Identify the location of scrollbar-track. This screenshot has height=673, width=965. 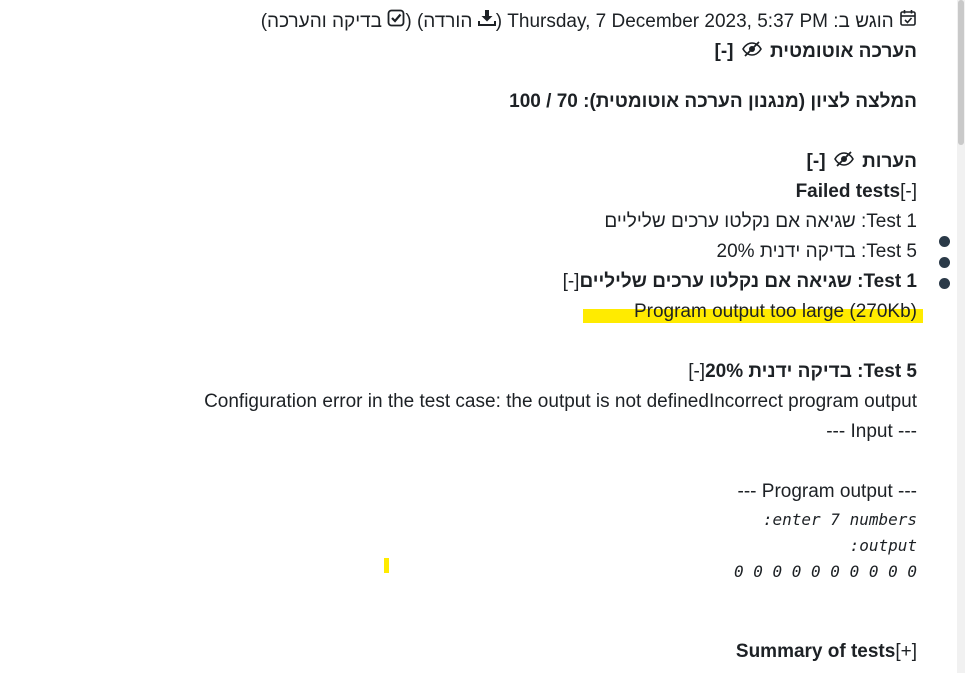
(961, 336).